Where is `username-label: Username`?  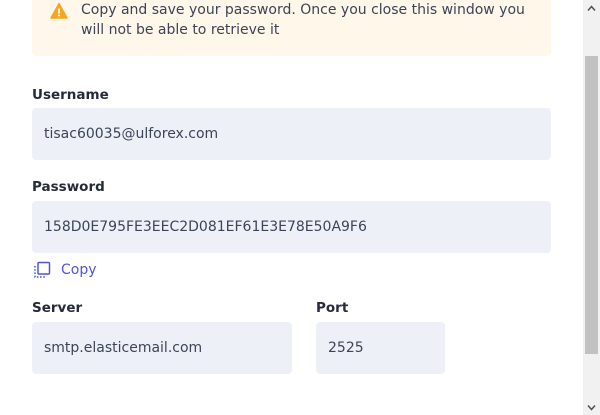 username-label: Username is located at coordinates (70, 95).